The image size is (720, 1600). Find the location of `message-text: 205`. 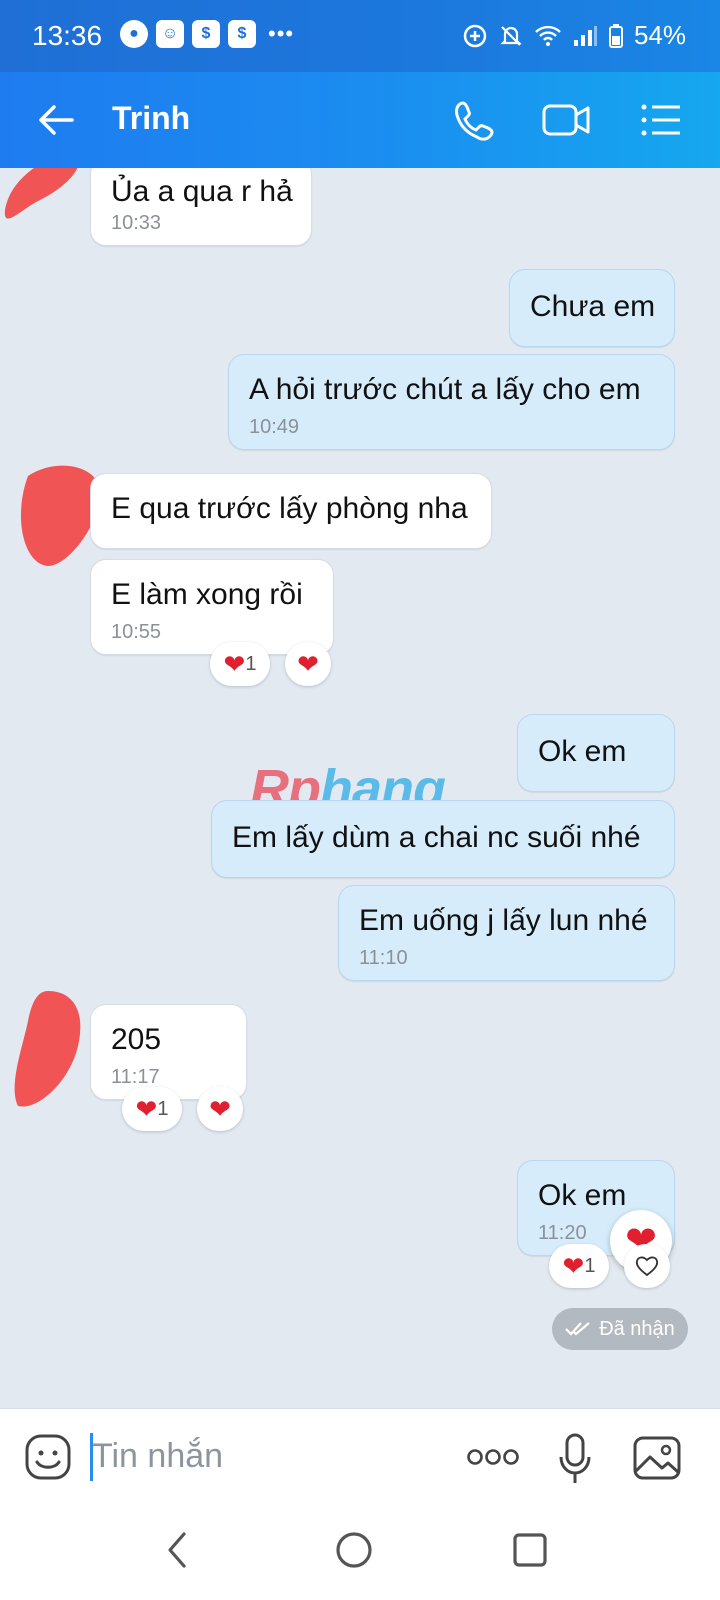

message-text: 205 is located at coordinates (136, 1039).